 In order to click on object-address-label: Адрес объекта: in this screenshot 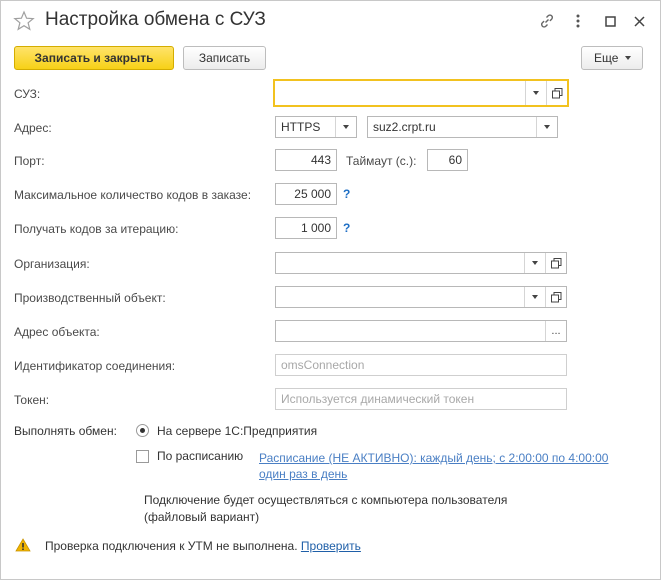, I will do `click(57, 332)`.